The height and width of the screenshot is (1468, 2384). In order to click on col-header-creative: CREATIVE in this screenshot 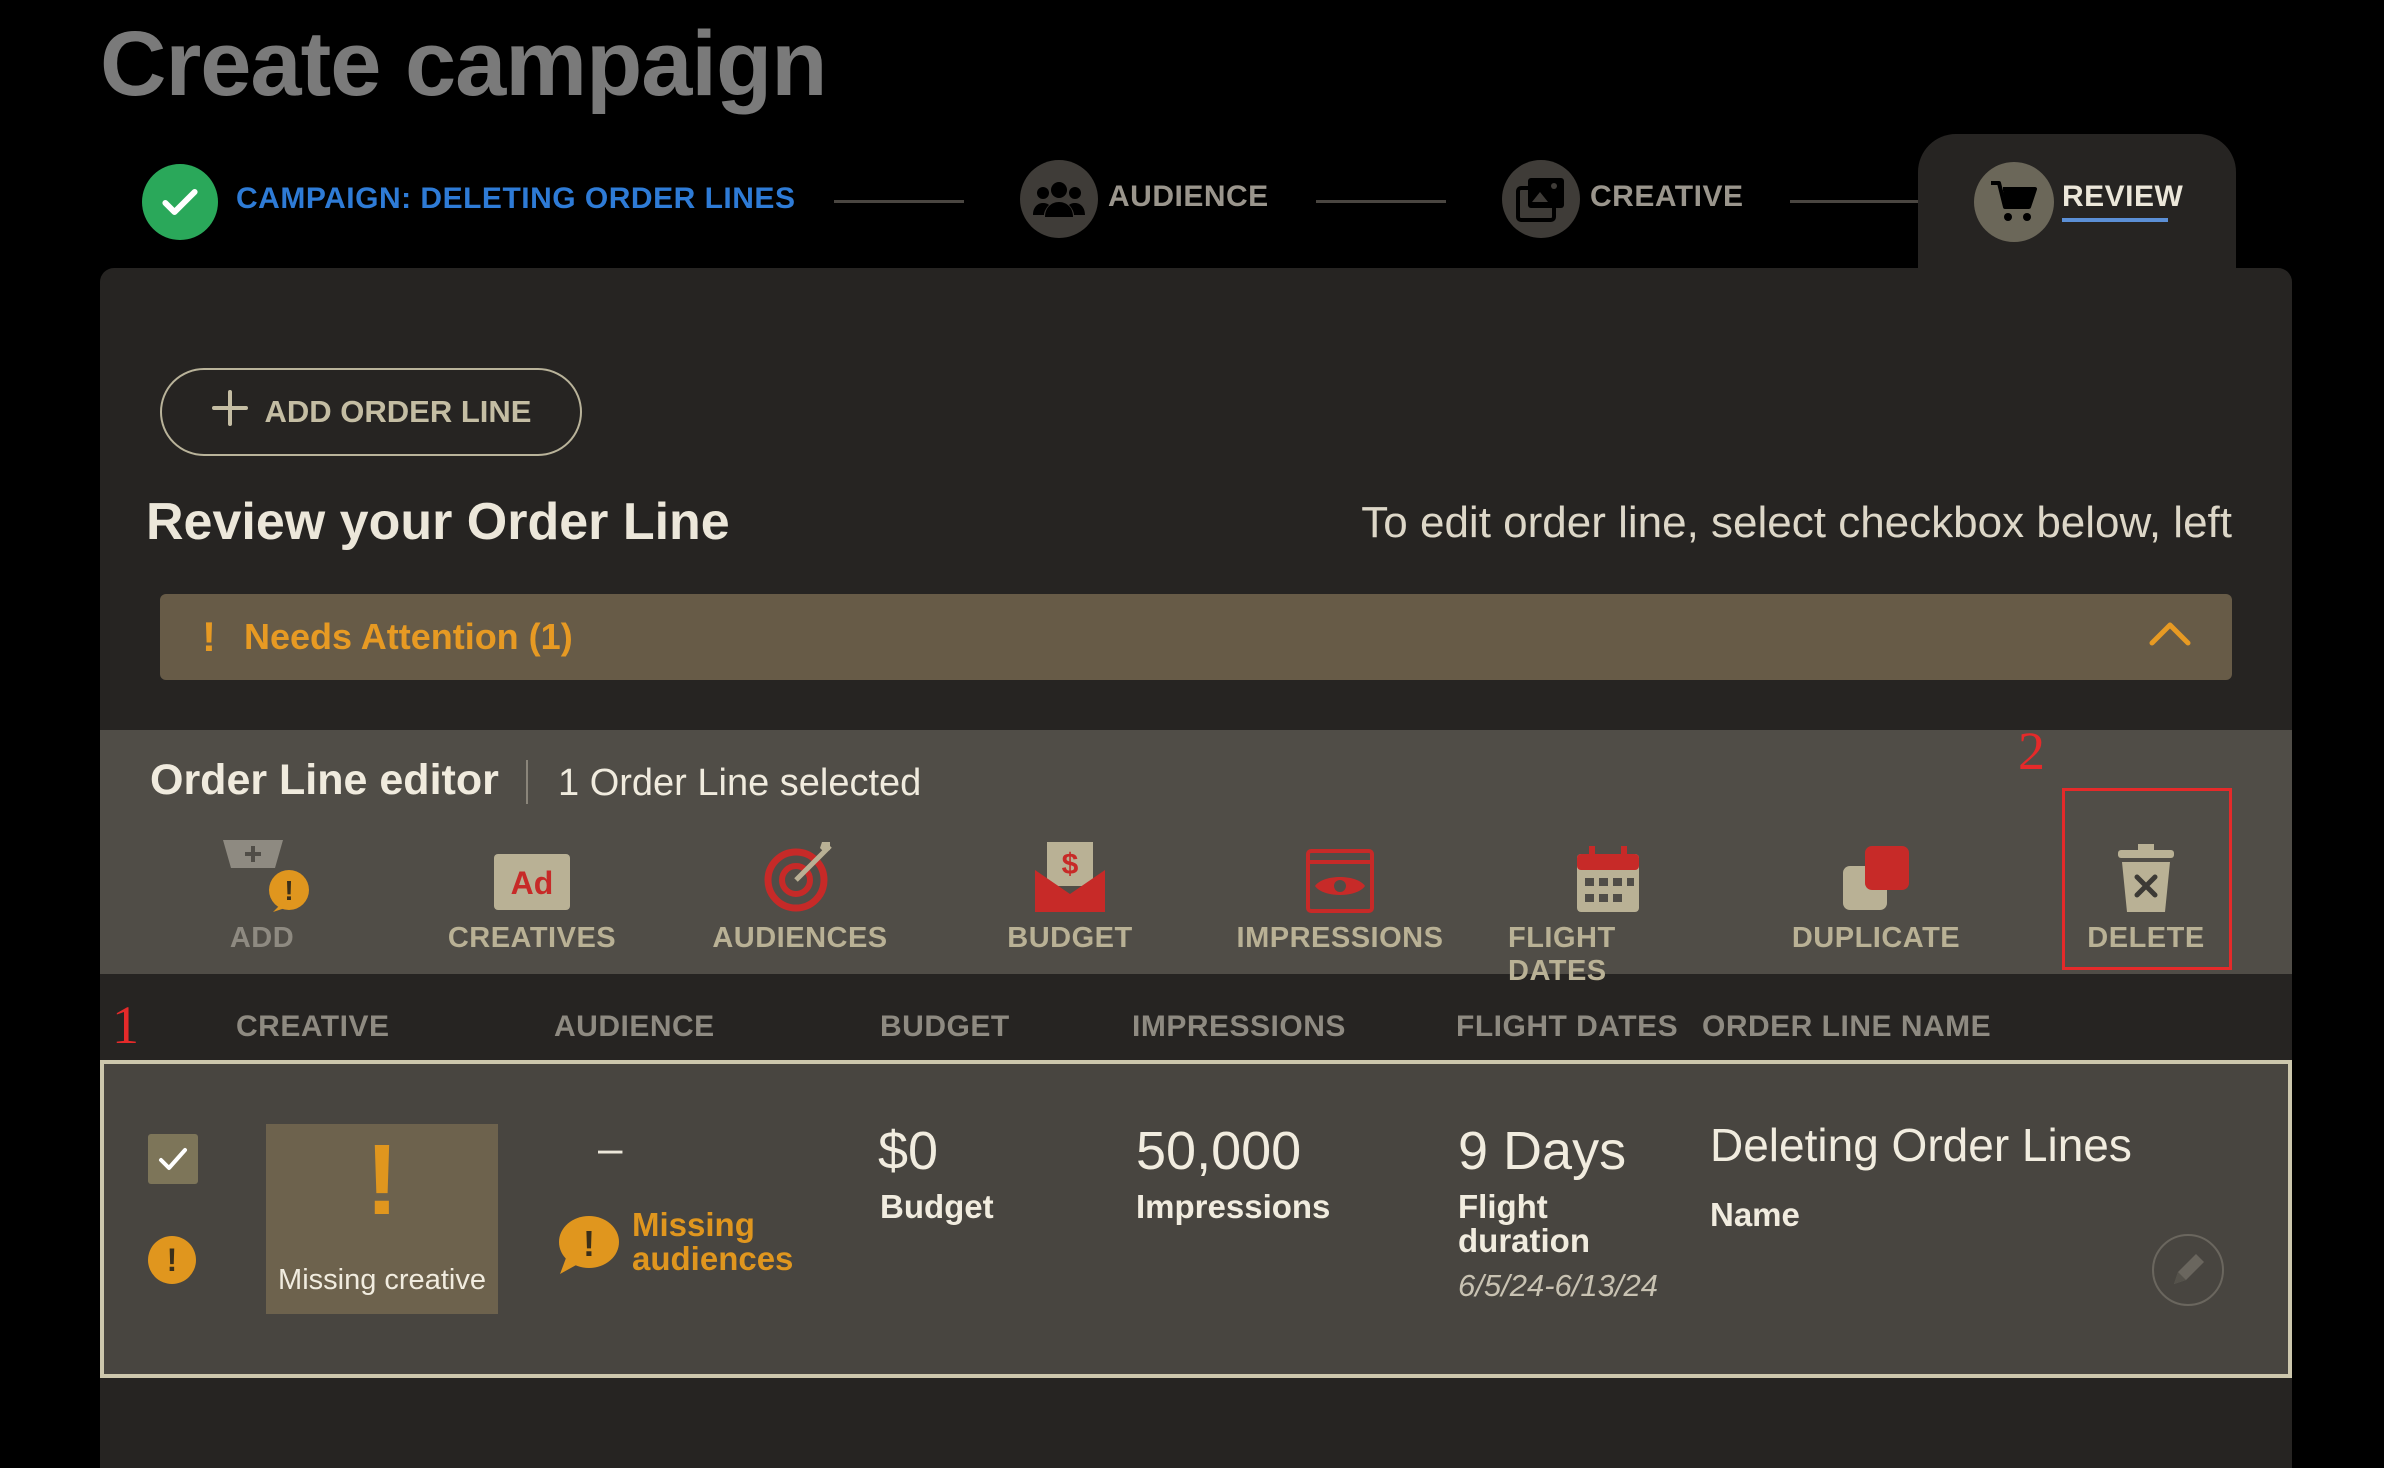, I will do `click(312, 1027)`.